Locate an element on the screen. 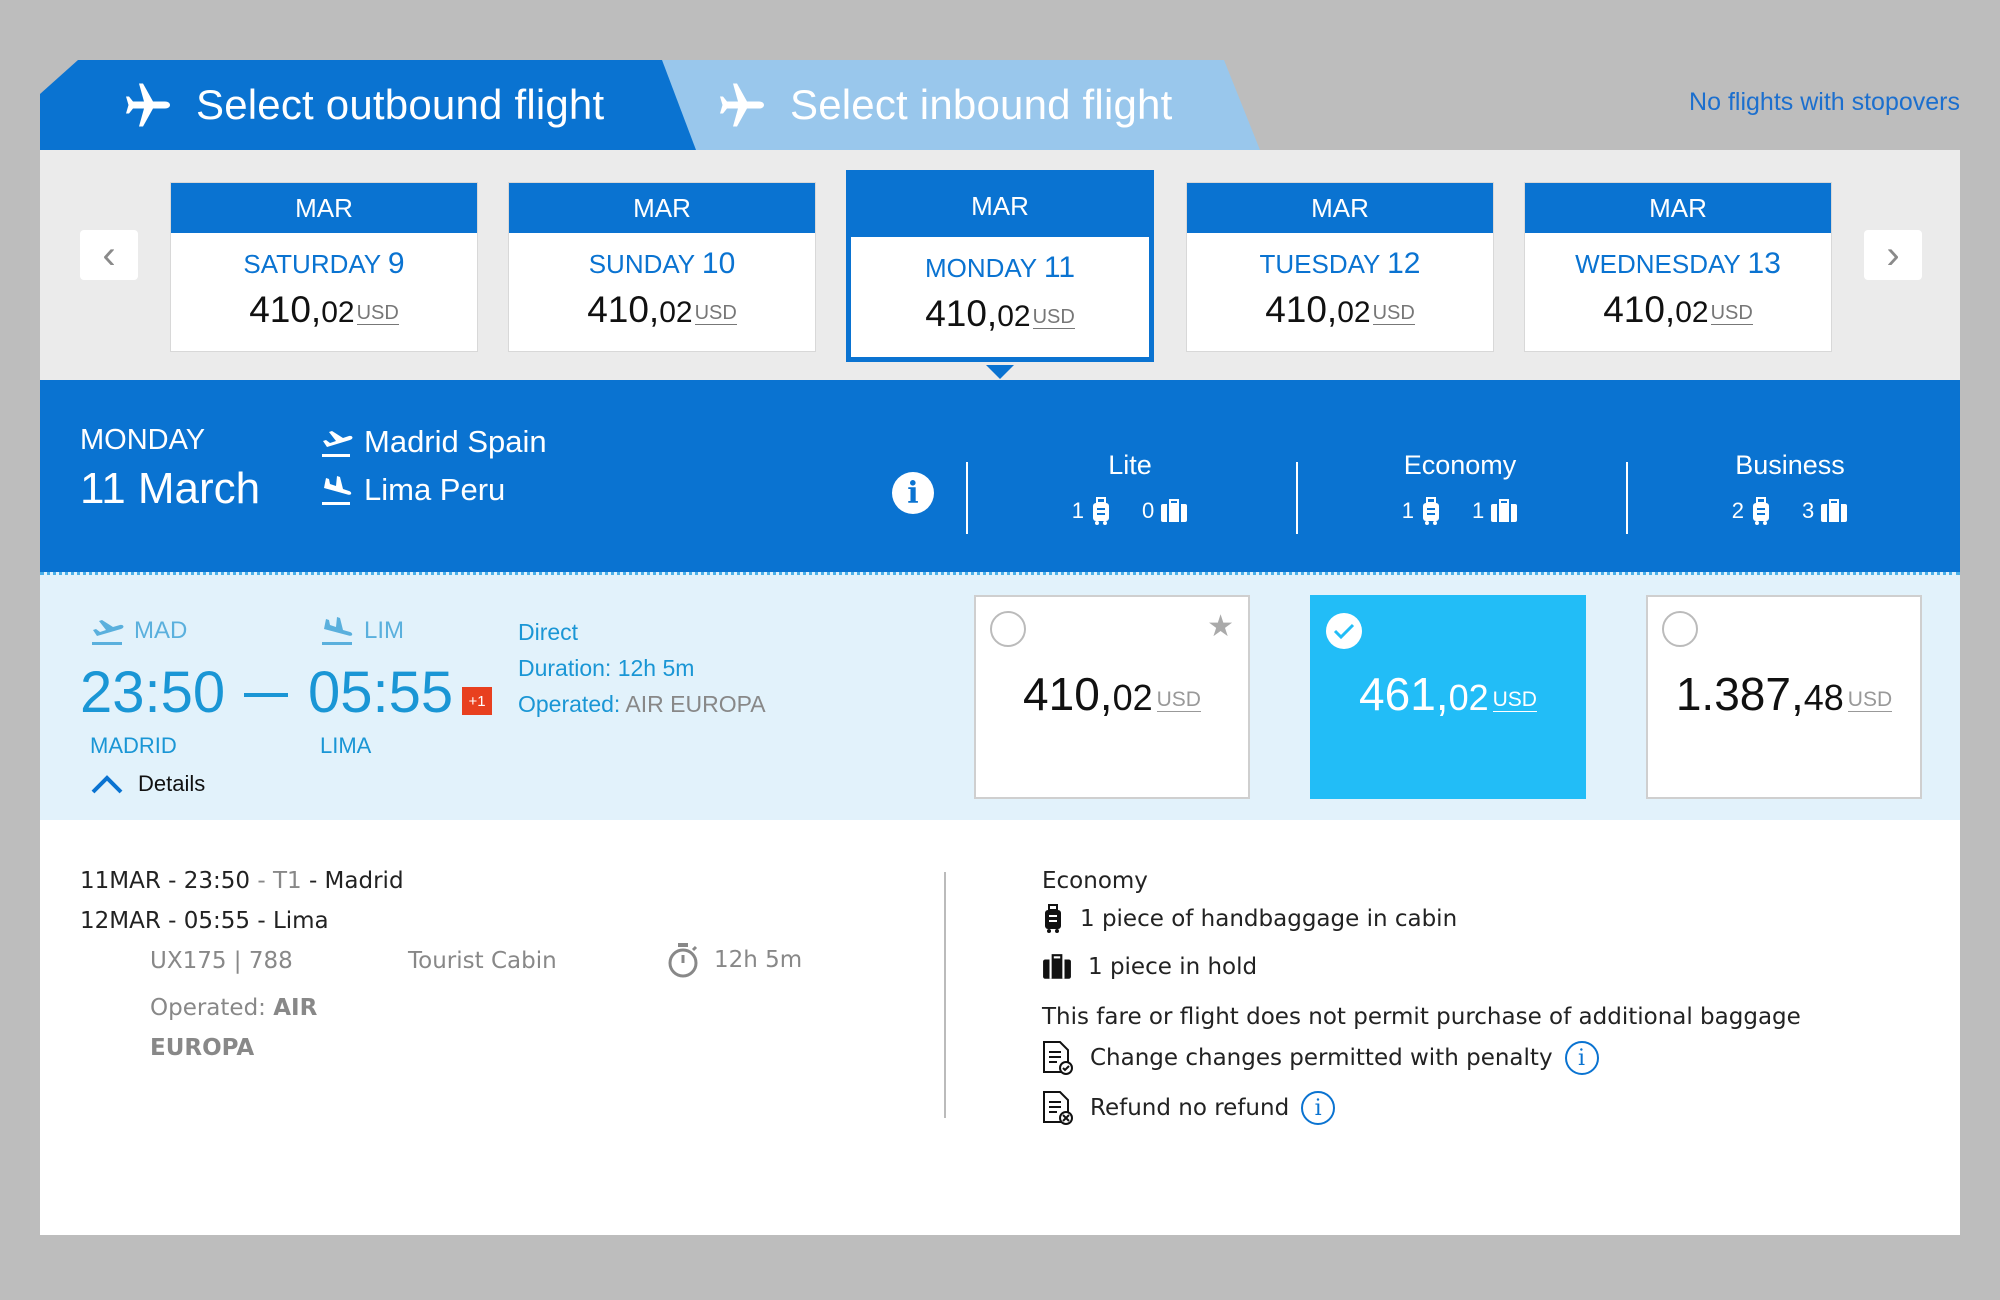 This screenshot has width=2000, height=1300. refund-text: Refund no refund is located at coordinates (1190, 1108).